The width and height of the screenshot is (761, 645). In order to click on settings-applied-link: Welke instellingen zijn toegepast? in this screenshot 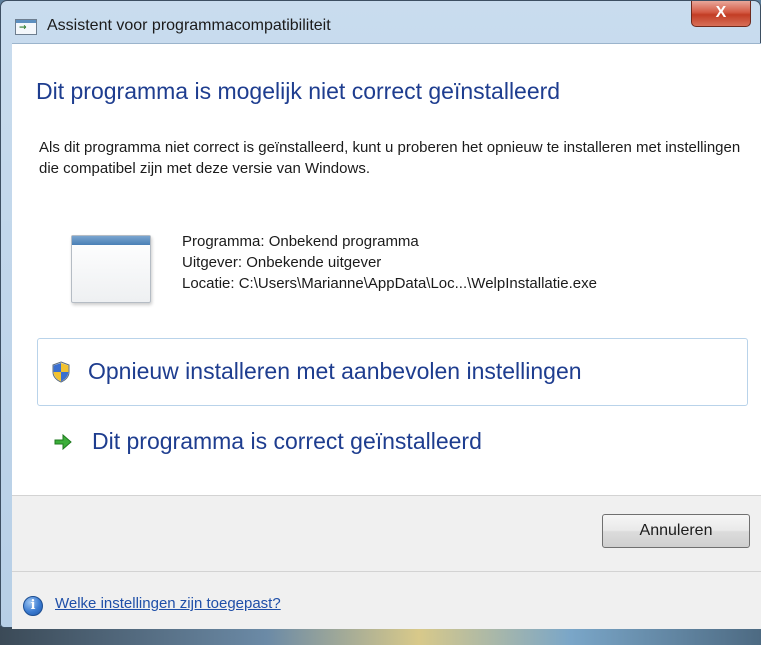, I will do `click(168, 603)`.